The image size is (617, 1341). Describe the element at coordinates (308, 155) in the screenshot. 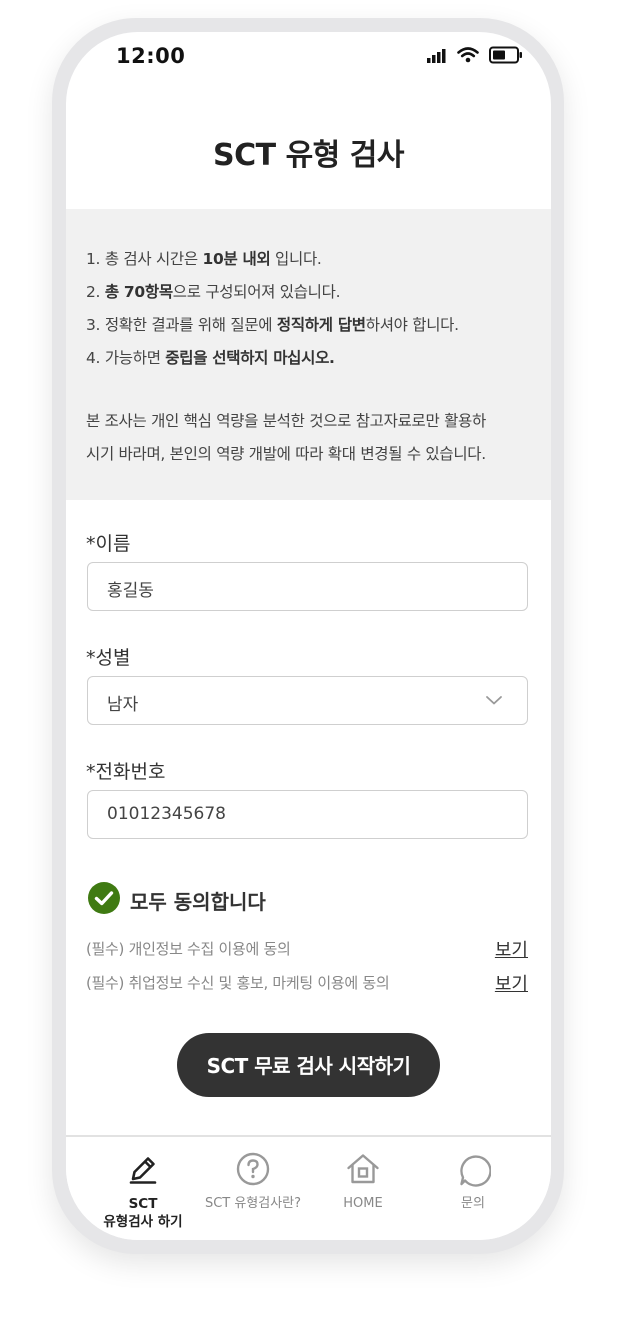

I see `page-title: SCT 유형 검사` at that location.